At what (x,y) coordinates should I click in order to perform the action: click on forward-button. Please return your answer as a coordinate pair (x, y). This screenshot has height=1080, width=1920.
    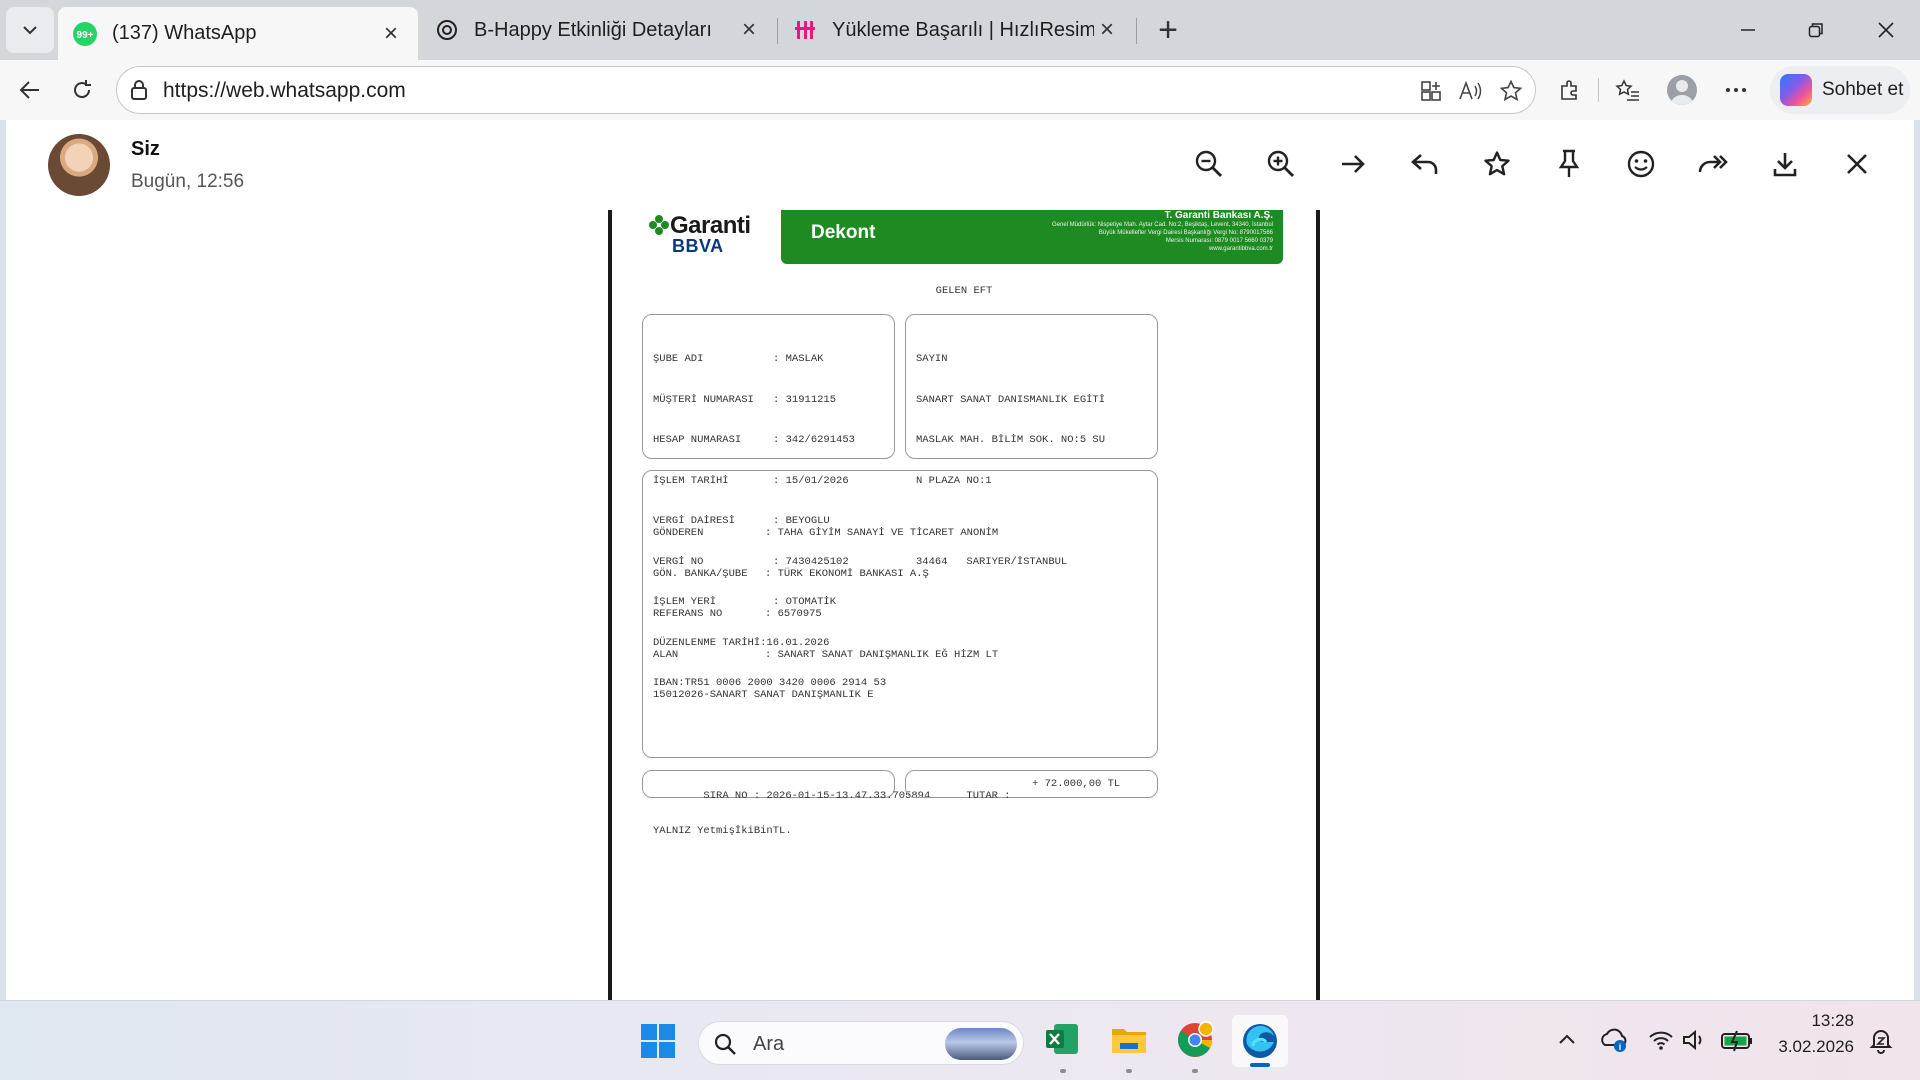
    Looking at the image, I should click on (1713, 164).